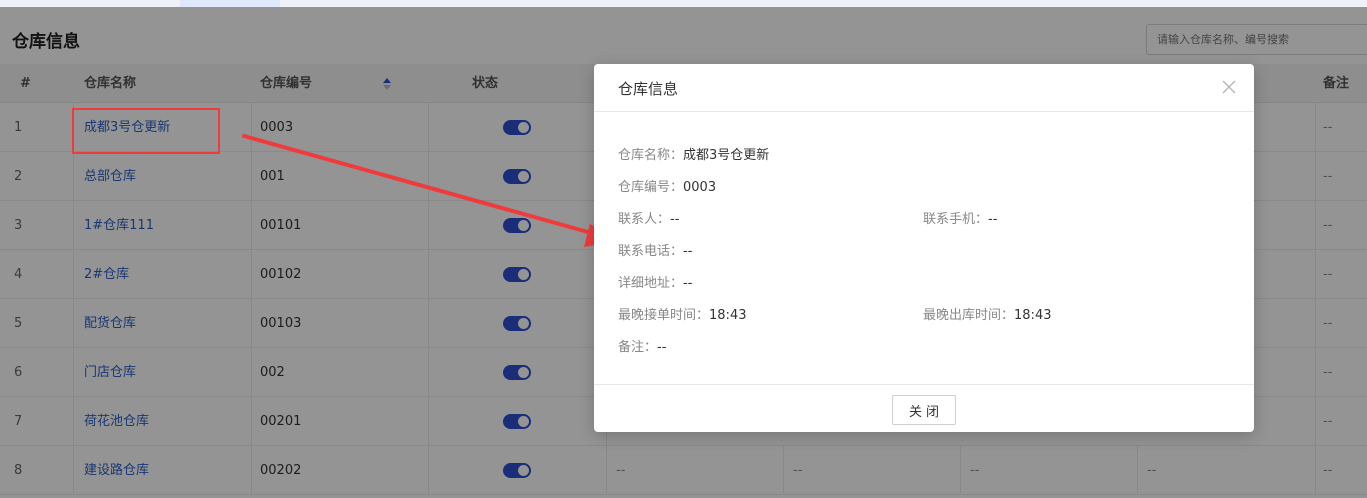  I want to click on field-order-cutoff: 最晚接单时间：18:43, so click(682, 313).